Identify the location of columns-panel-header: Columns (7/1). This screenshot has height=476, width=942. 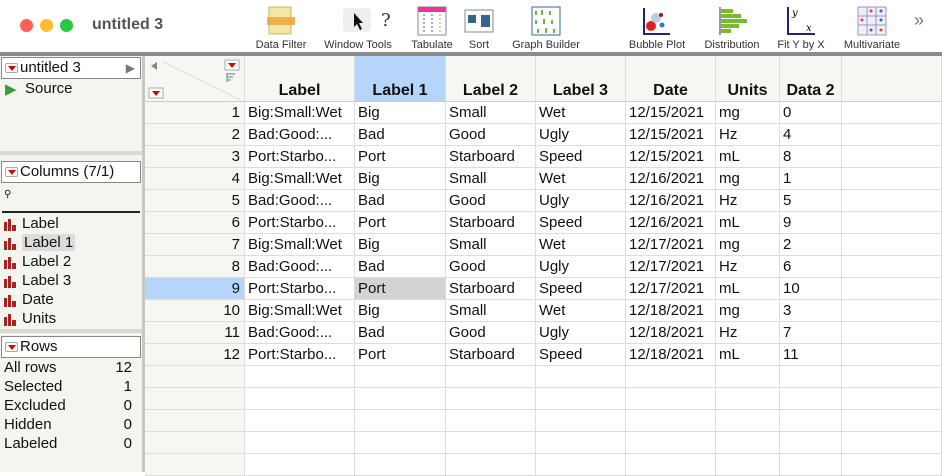
(71, 172).